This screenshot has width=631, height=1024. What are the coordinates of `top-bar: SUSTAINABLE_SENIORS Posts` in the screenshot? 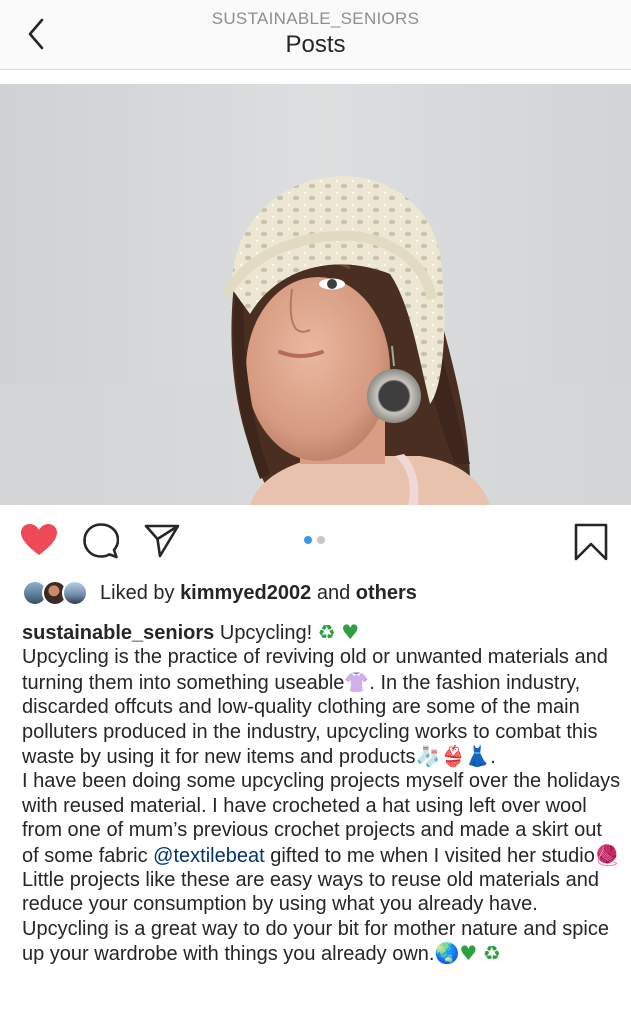 It's located at (315, 35).